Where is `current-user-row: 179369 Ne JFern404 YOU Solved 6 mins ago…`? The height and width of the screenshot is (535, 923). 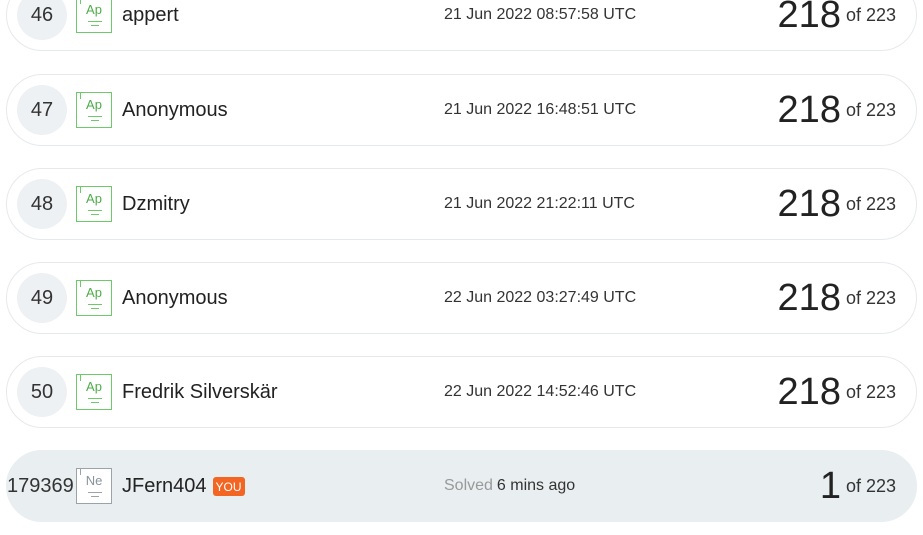 current-user-row: 179369 Ne JFern404 YOU Solved 6 mins ago… is located at coordinates (461, 486).